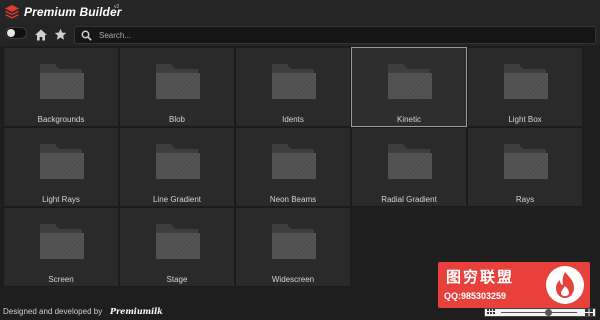  What do you see at coordinates (565, 285) in the screenshot?
I see `flame-logo-icon` at bounding box center [565, 285].